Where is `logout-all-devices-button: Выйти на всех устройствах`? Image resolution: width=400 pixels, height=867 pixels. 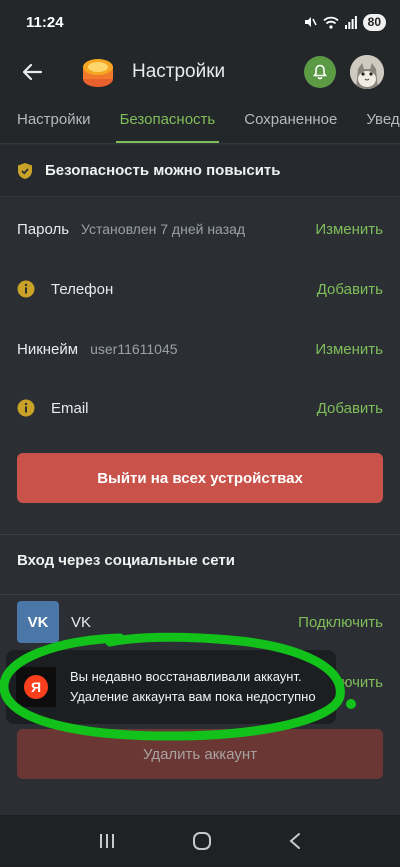
logout-all-devices-button: Выйти на всех устройствах is located at coordinates (200, 478).